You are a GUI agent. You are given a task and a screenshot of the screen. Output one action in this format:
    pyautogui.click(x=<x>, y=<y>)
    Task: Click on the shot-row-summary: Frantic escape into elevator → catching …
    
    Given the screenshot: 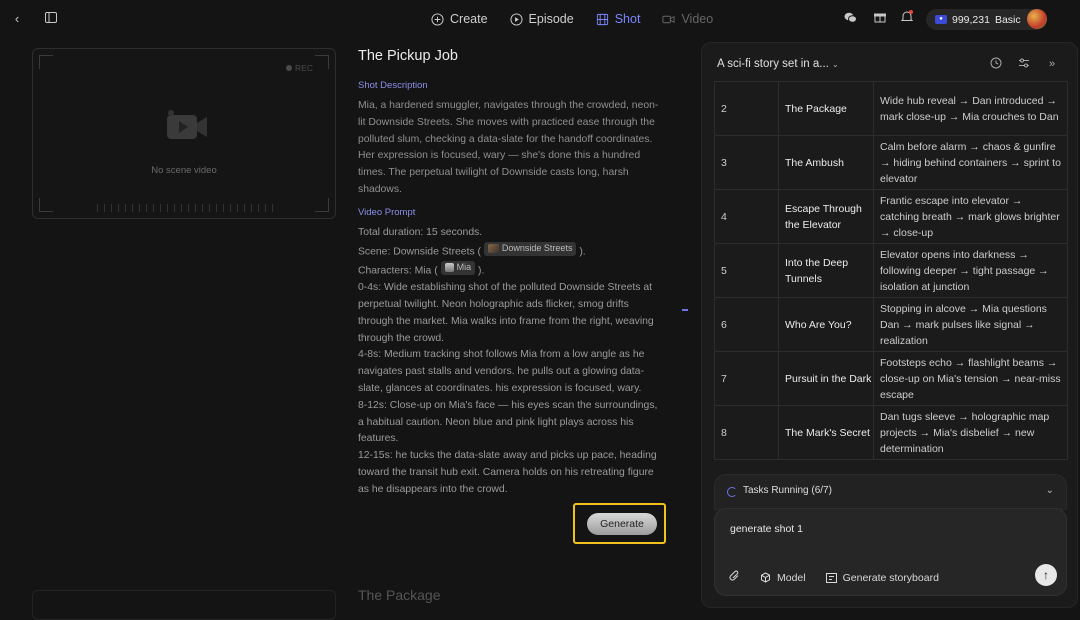 What is the action you would take?
    pyautogui.click(x=970, y=216)
    